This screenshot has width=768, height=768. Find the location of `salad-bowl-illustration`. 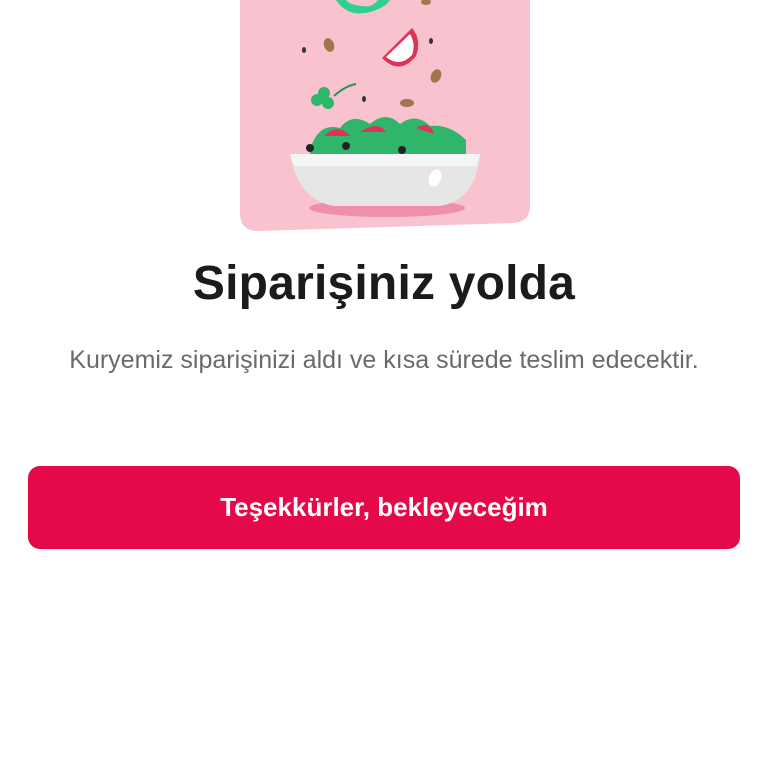

salad-bowl-illustration is located at coordinates (385, 115).